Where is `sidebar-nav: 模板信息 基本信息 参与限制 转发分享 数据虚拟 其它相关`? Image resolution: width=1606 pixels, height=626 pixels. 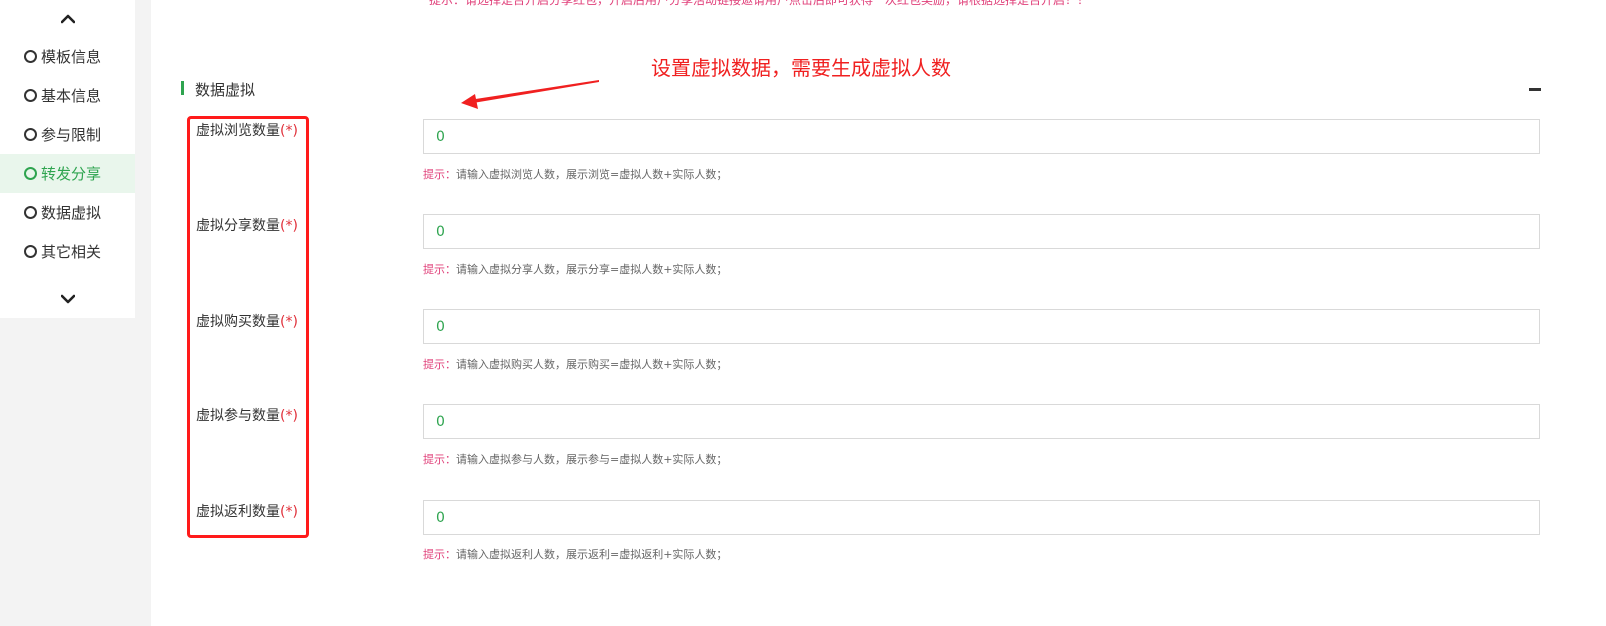 sidebar-nav: 模板信息 基本信息 参与限制 转发分享 数据虚拟 其它相关 is located at coordinates (67, 159).